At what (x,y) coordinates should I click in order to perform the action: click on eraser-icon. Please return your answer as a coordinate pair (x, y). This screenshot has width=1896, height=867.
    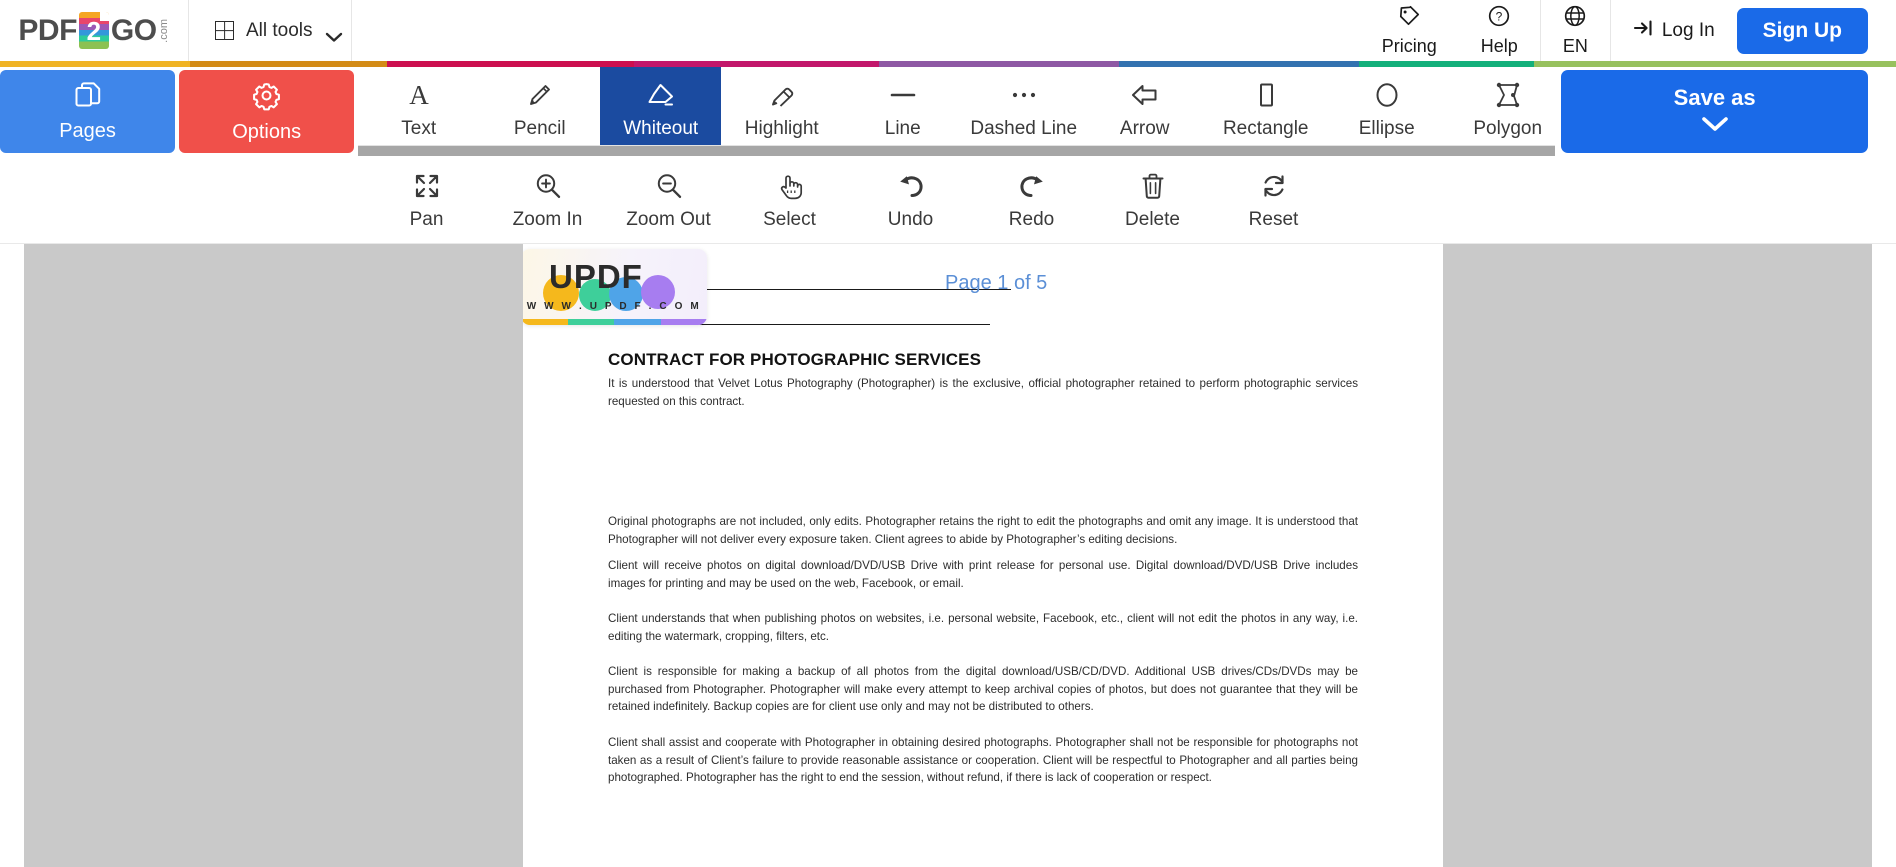
    Looking at the image, I should click on (661, 95).